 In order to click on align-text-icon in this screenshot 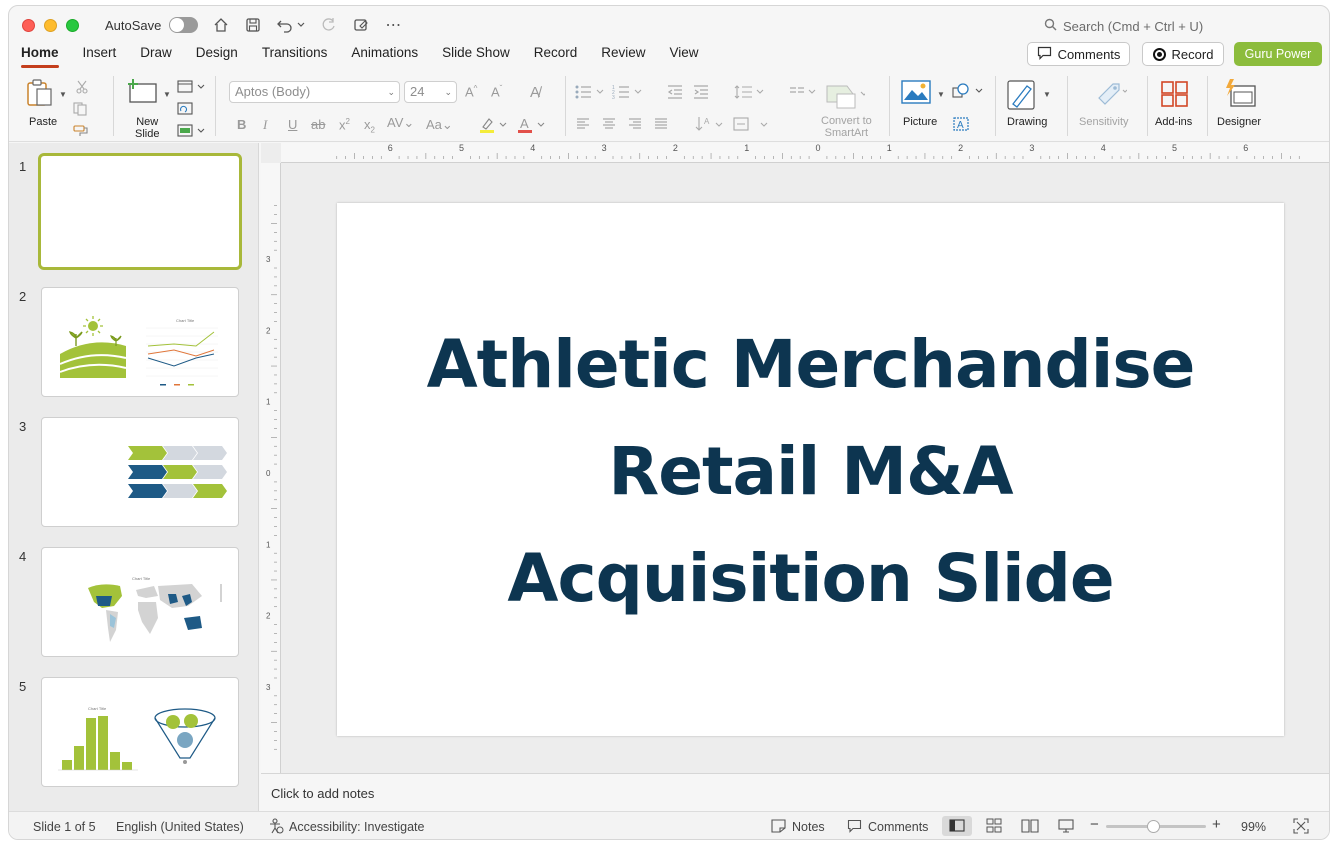, I will do `click(753, 126)`.